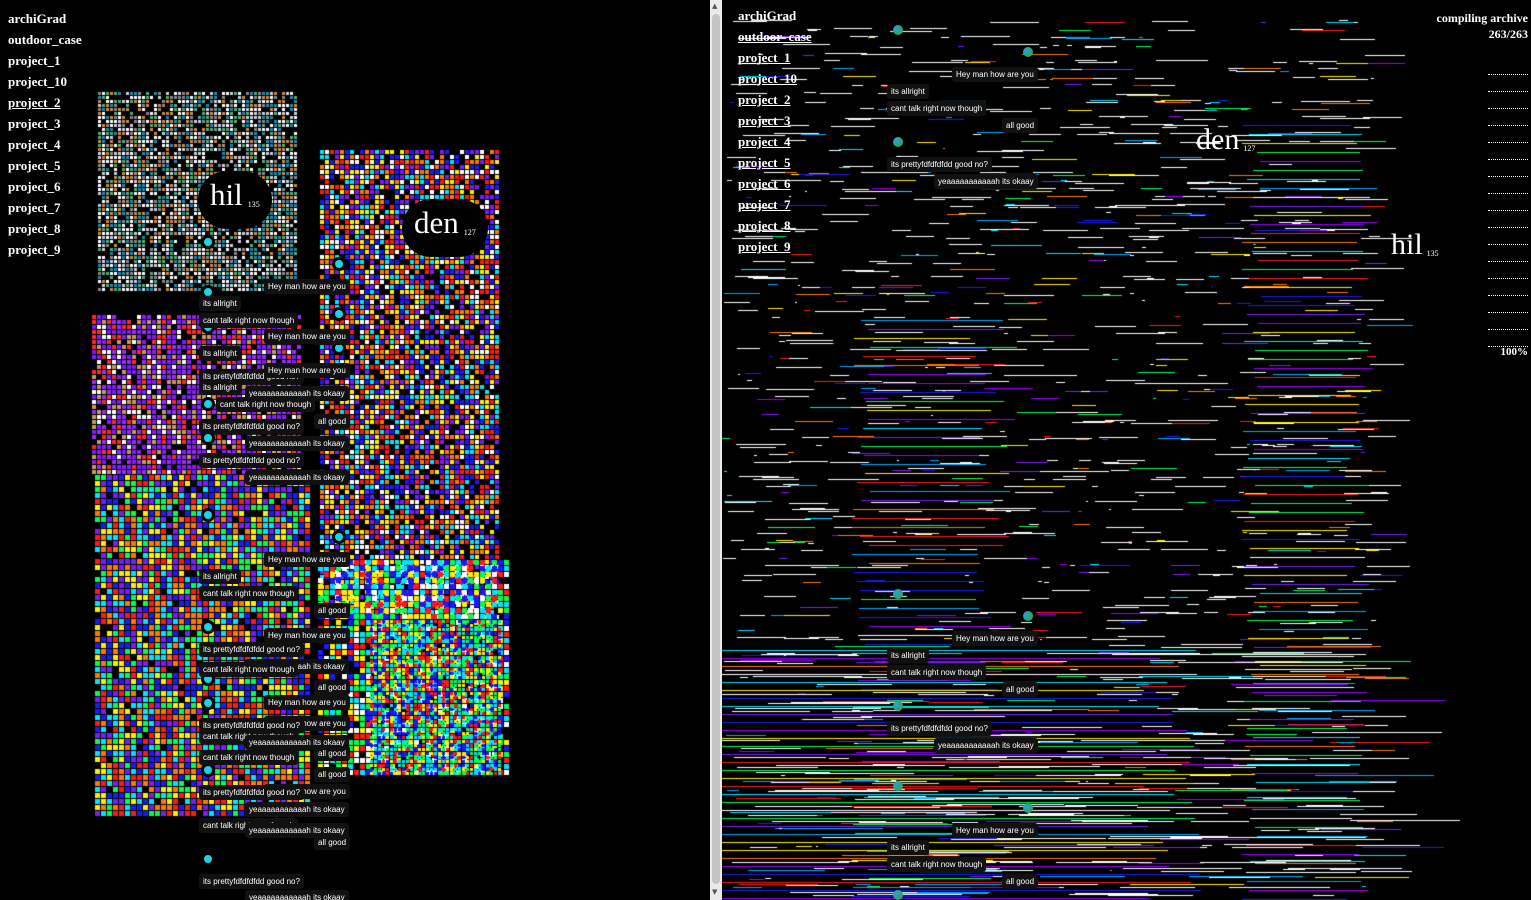 The height and width of the screenshot is (900, 1531). What do you see at coordinates (714, 892) in the screenshot?
I see `scroll-down-arrow-icon: ▼` at bounding box center [714, 892].